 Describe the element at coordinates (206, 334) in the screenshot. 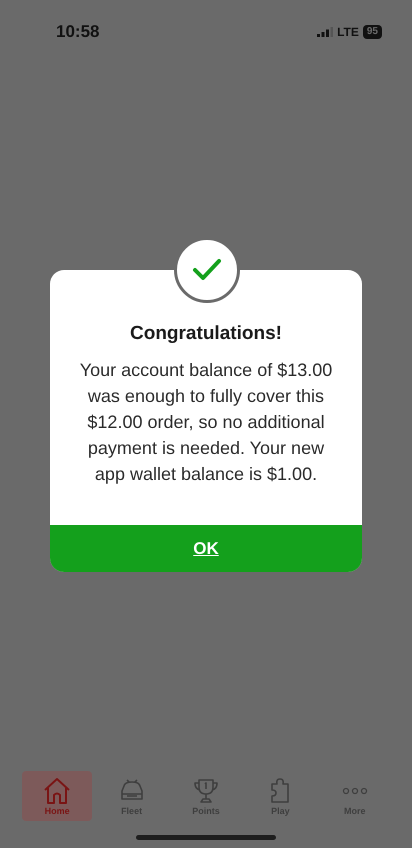

I see `dialog-title: Congratulations!` at that location.